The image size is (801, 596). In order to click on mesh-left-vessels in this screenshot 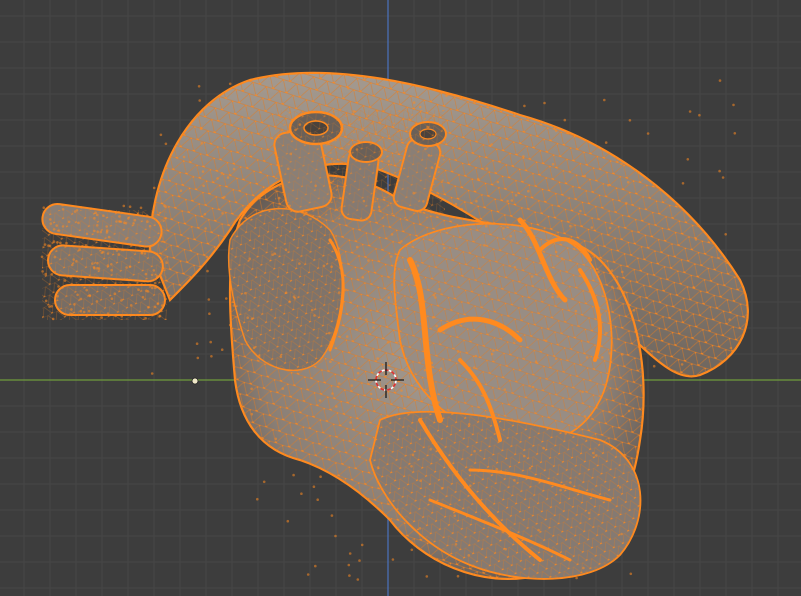, I will do `click(103, 261)`.